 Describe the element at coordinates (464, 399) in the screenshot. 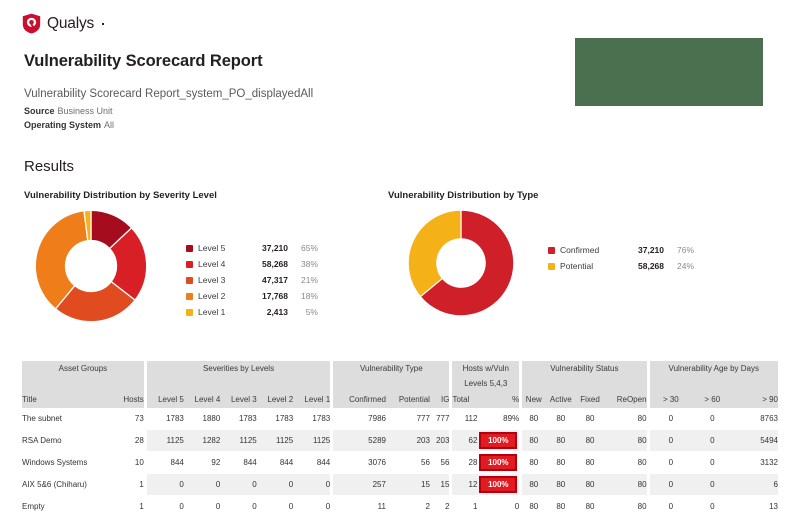

I see `col-header-total: Total` at that location.